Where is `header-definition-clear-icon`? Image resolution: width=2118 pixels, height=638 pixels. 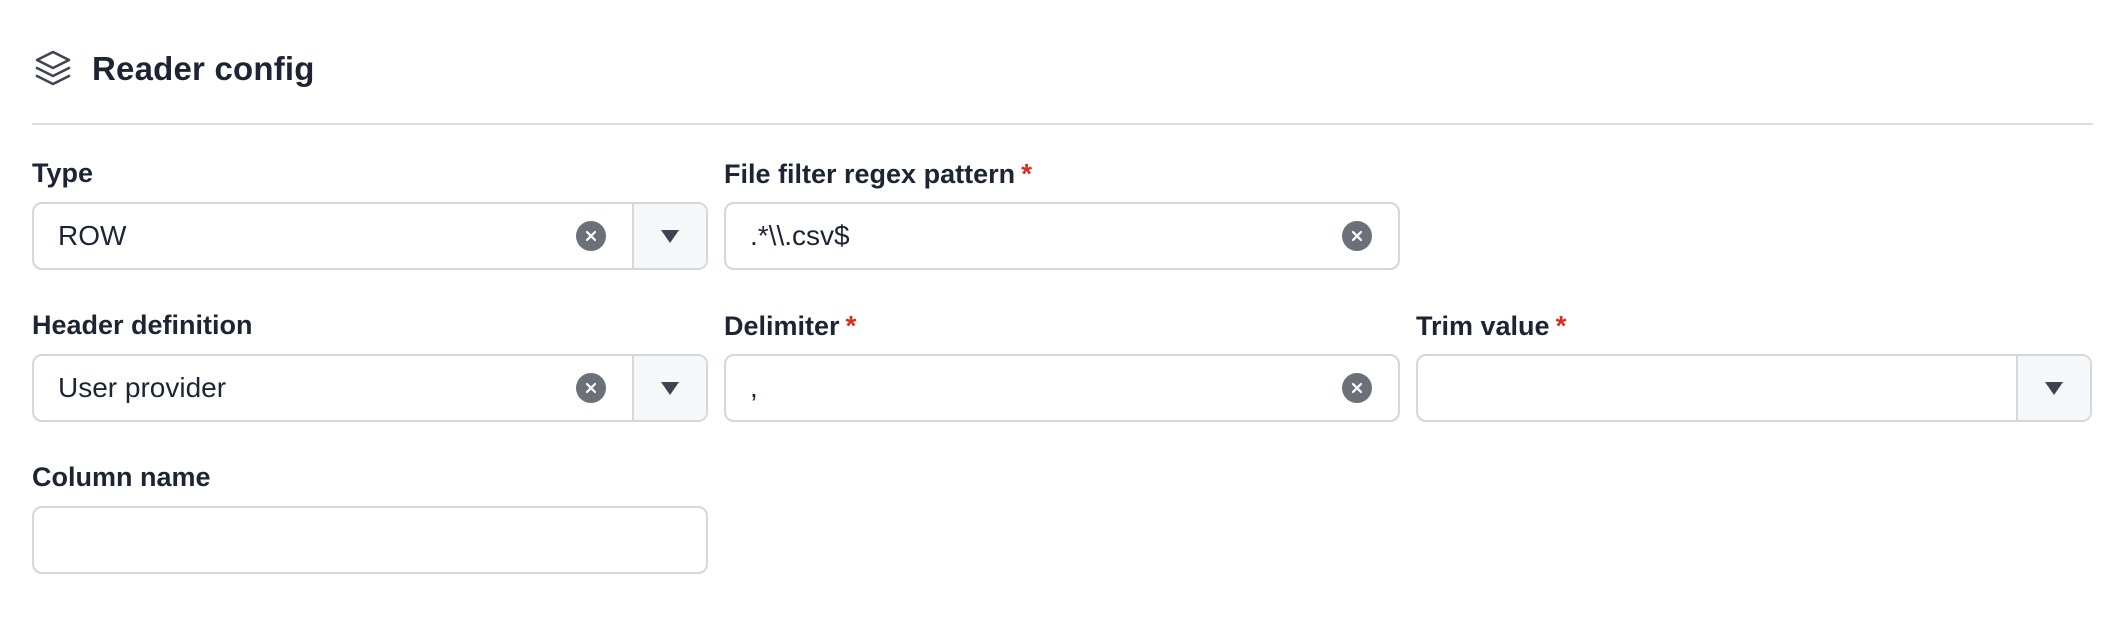 header-definition-clear-icon is located at coordinates (591, 388).